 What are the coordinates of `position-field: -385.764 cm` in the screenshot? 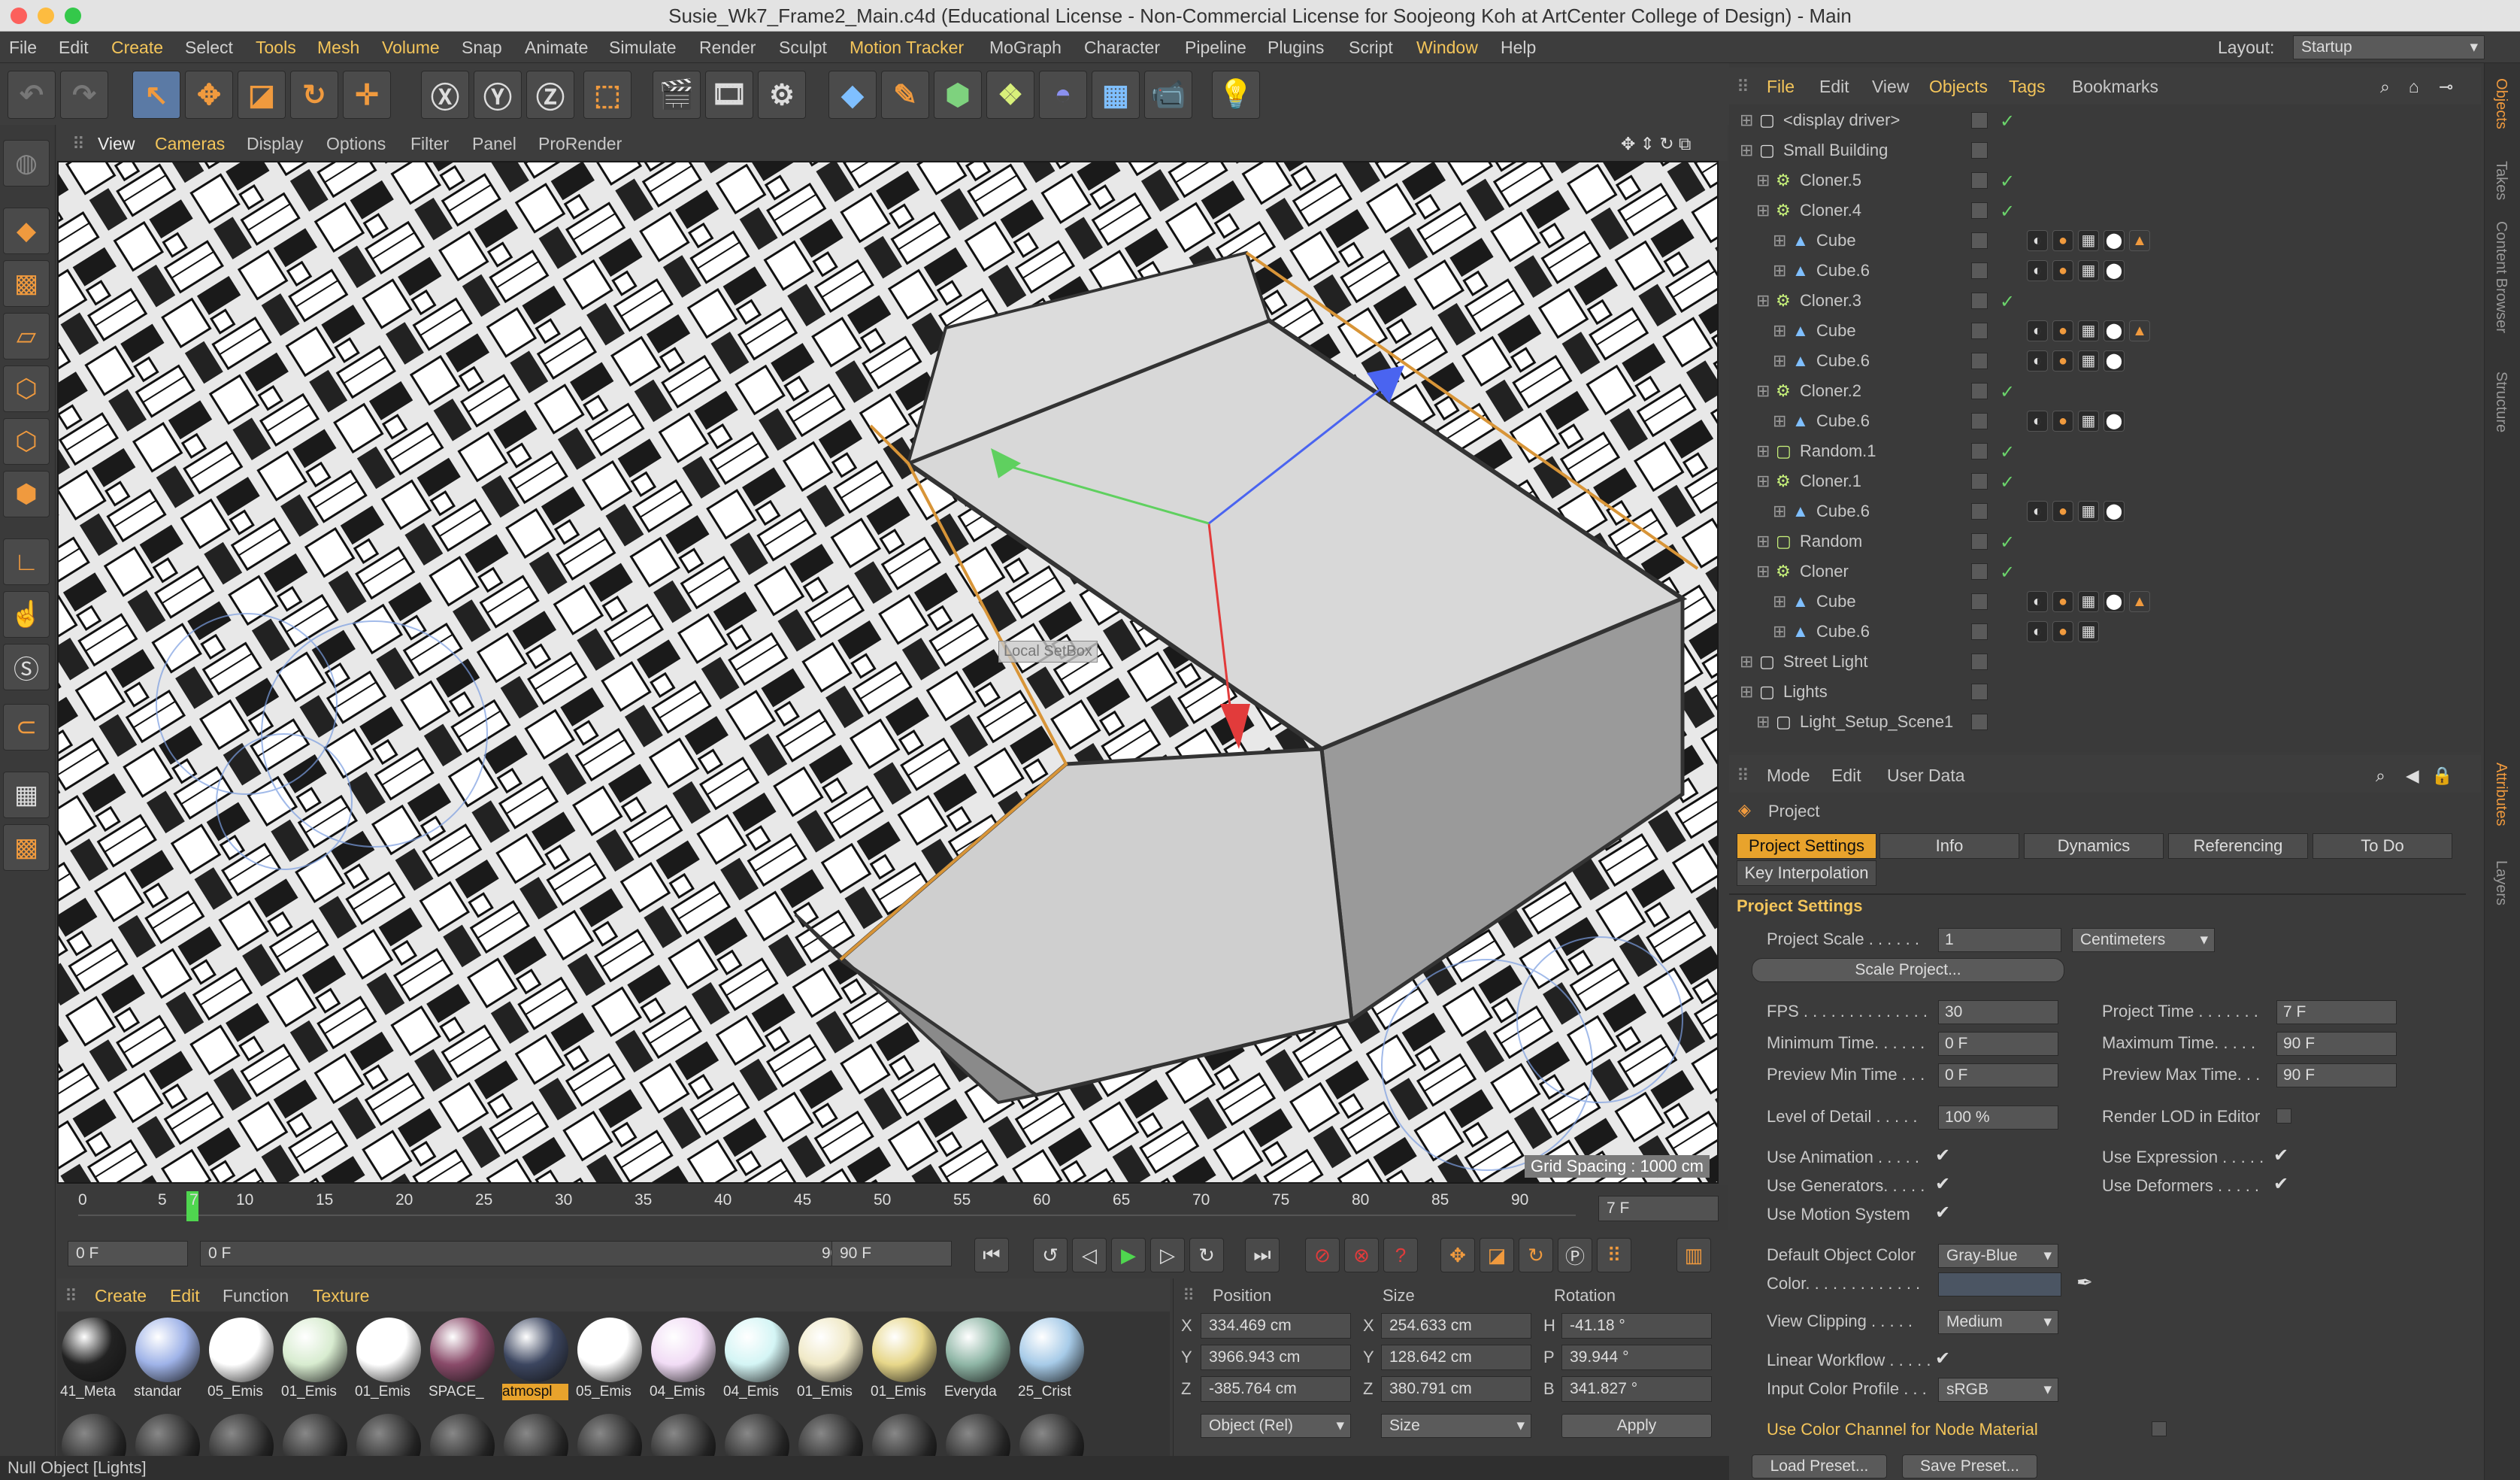 It's located at (1276, 1389).